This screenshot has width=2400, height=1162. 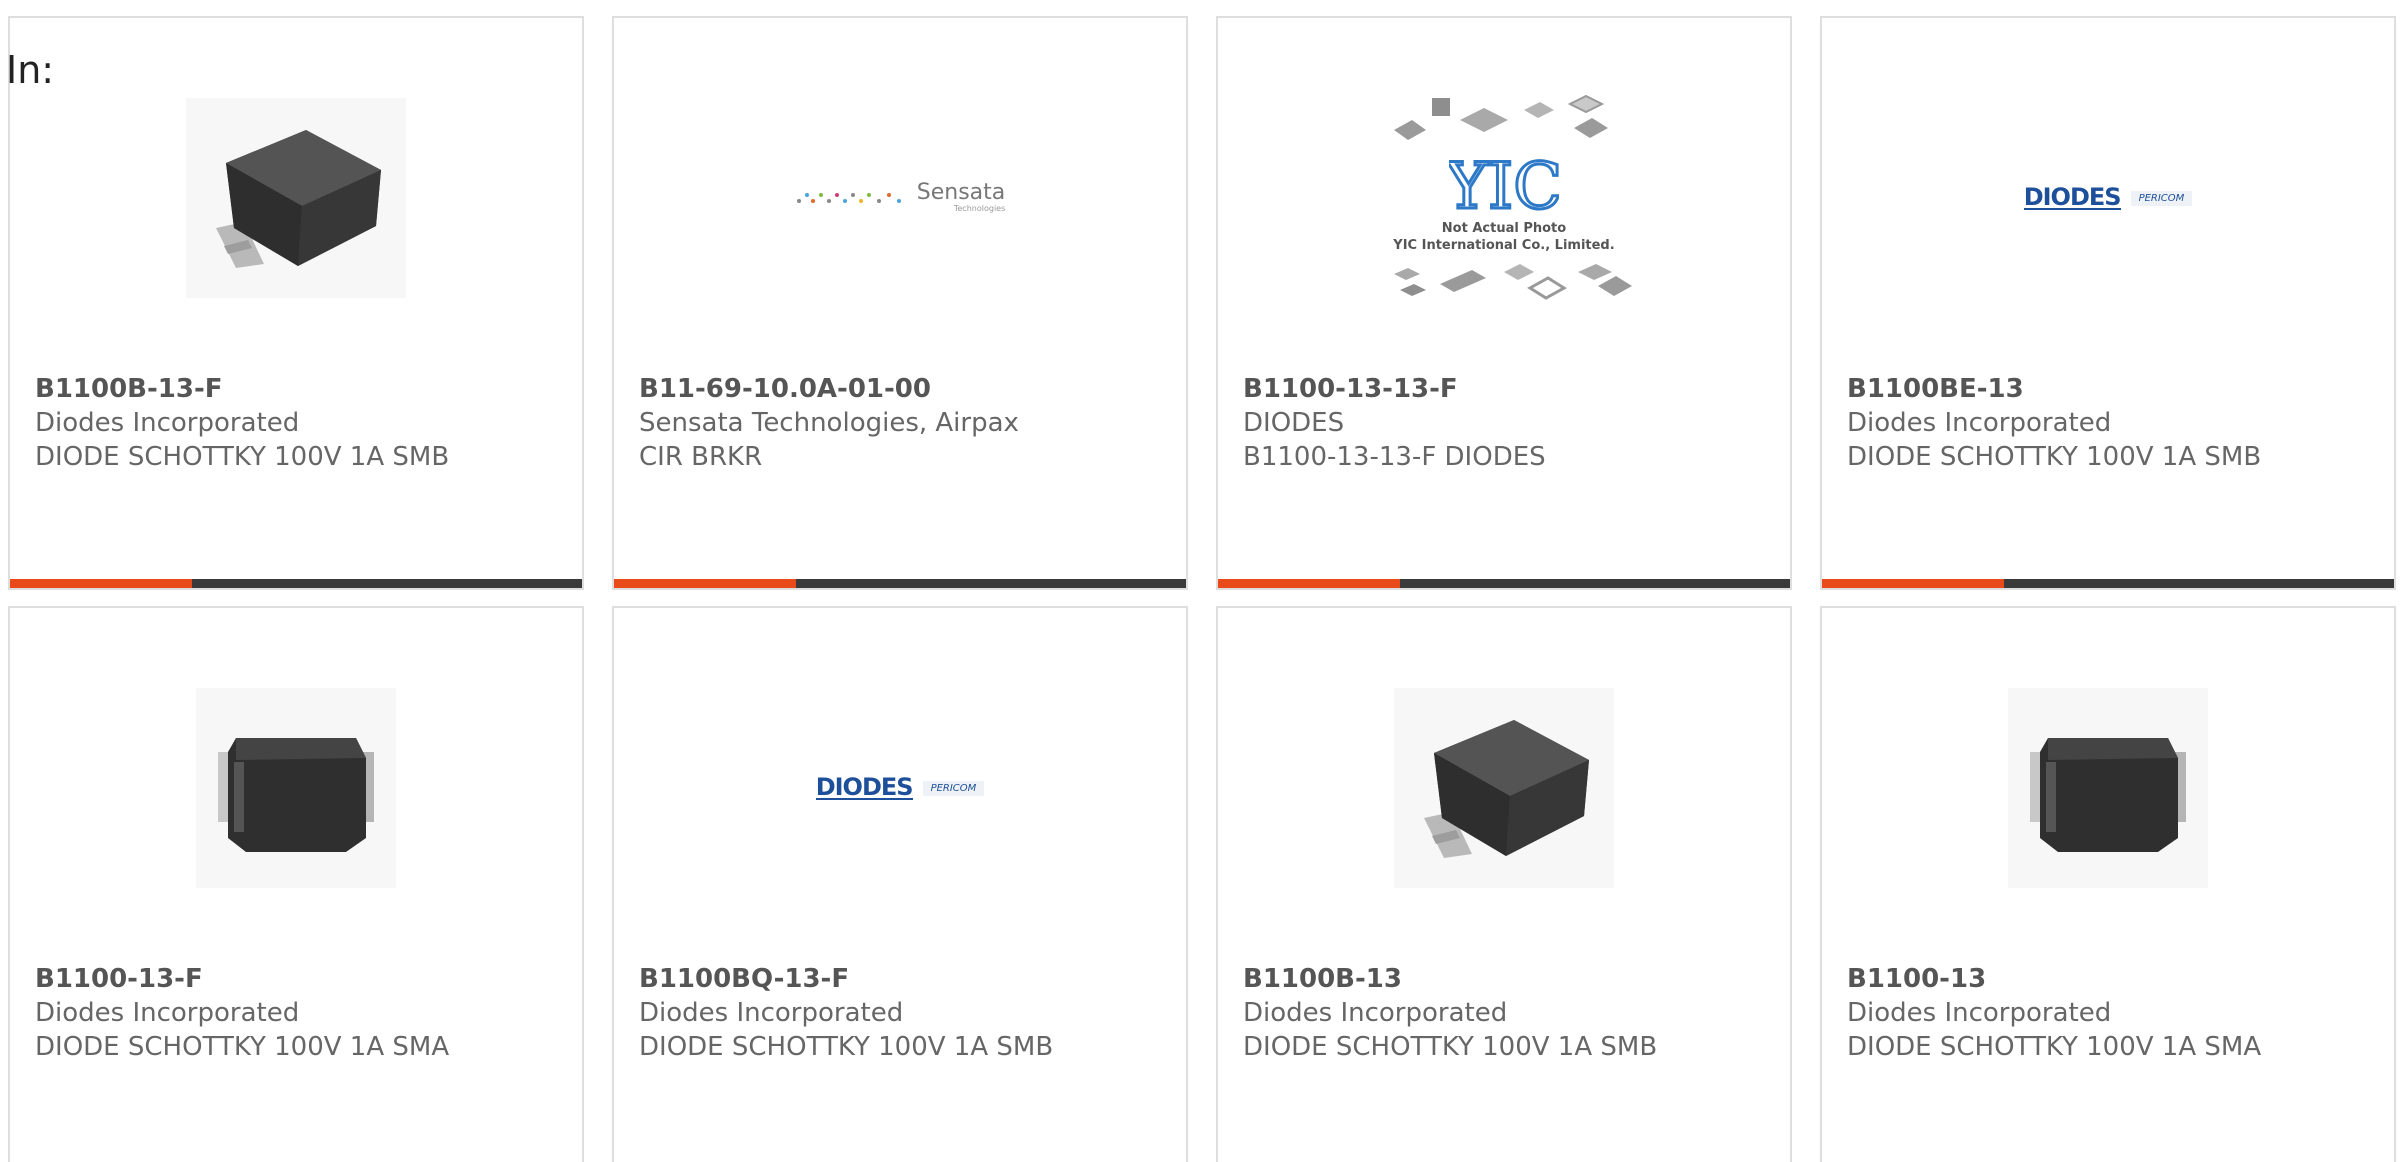 I want to click on logo-subtext: Technologies, so click(x=979, y=208).